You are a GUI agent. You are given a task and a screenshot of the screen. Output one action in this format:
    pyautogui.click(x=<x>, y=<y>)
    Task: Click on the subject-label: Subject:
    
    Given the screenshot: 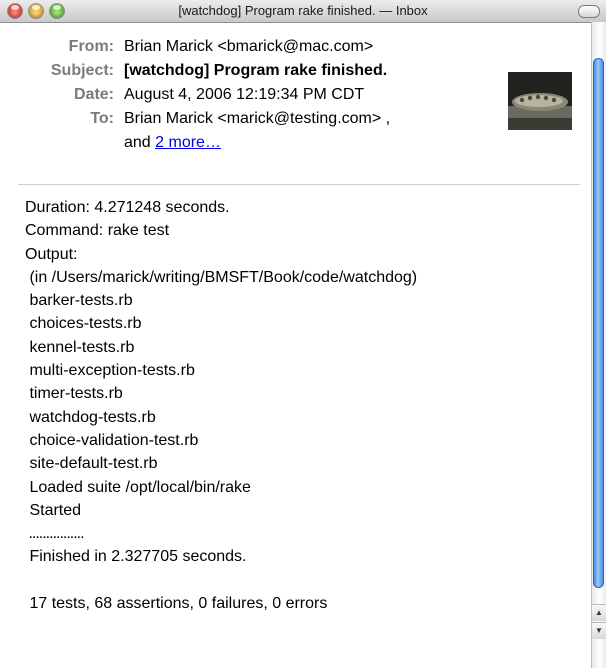 What is the action you would take?
    pyautogui.click(x=82, y=70)
    